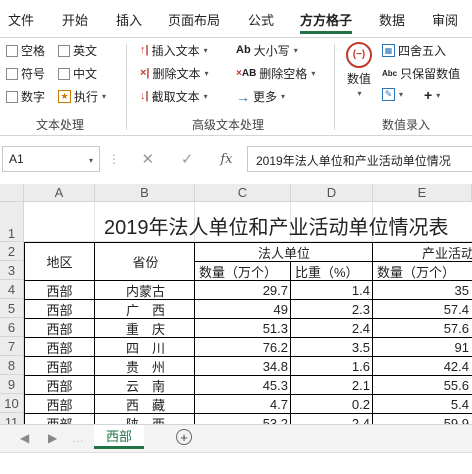 This screenshot has height=474, width=472. Describe the element at coordinates (12, 365) in the screenshot. I see `row-header: 8` at that location.